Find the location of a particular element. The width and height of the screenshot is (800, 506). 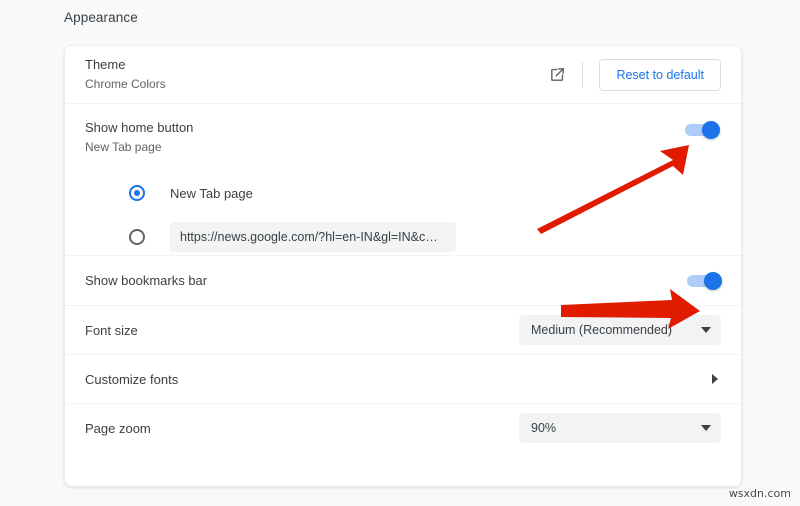

theme-row-controls: Reset to default is located at coordinates (633, 74).